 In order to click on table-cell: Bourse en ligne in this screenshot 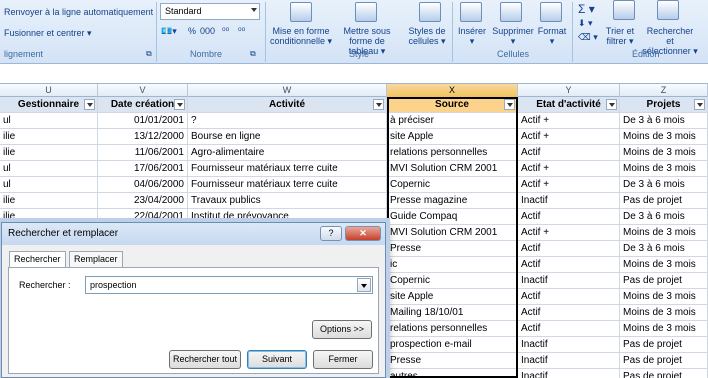, I will do `click(287, 137)`.